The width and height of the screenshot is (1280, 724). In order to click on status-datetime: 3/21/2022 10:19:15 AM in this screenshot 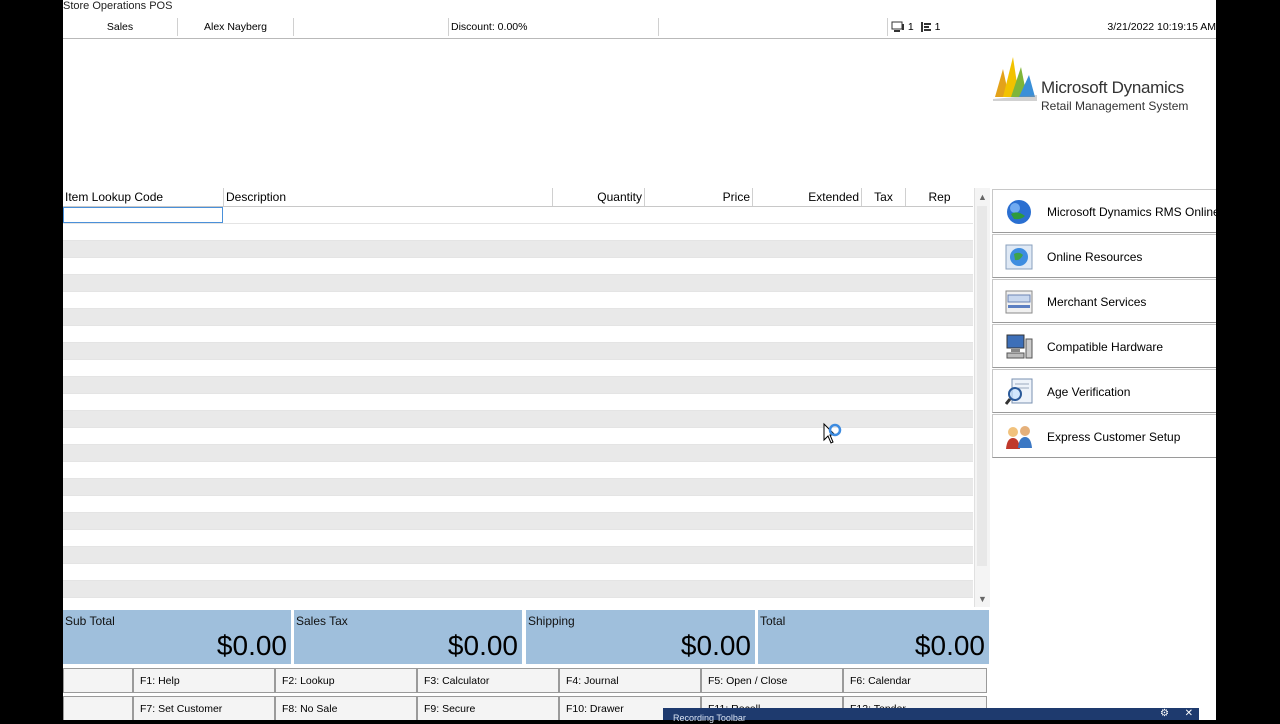, I will do `click(1161, 27)`.